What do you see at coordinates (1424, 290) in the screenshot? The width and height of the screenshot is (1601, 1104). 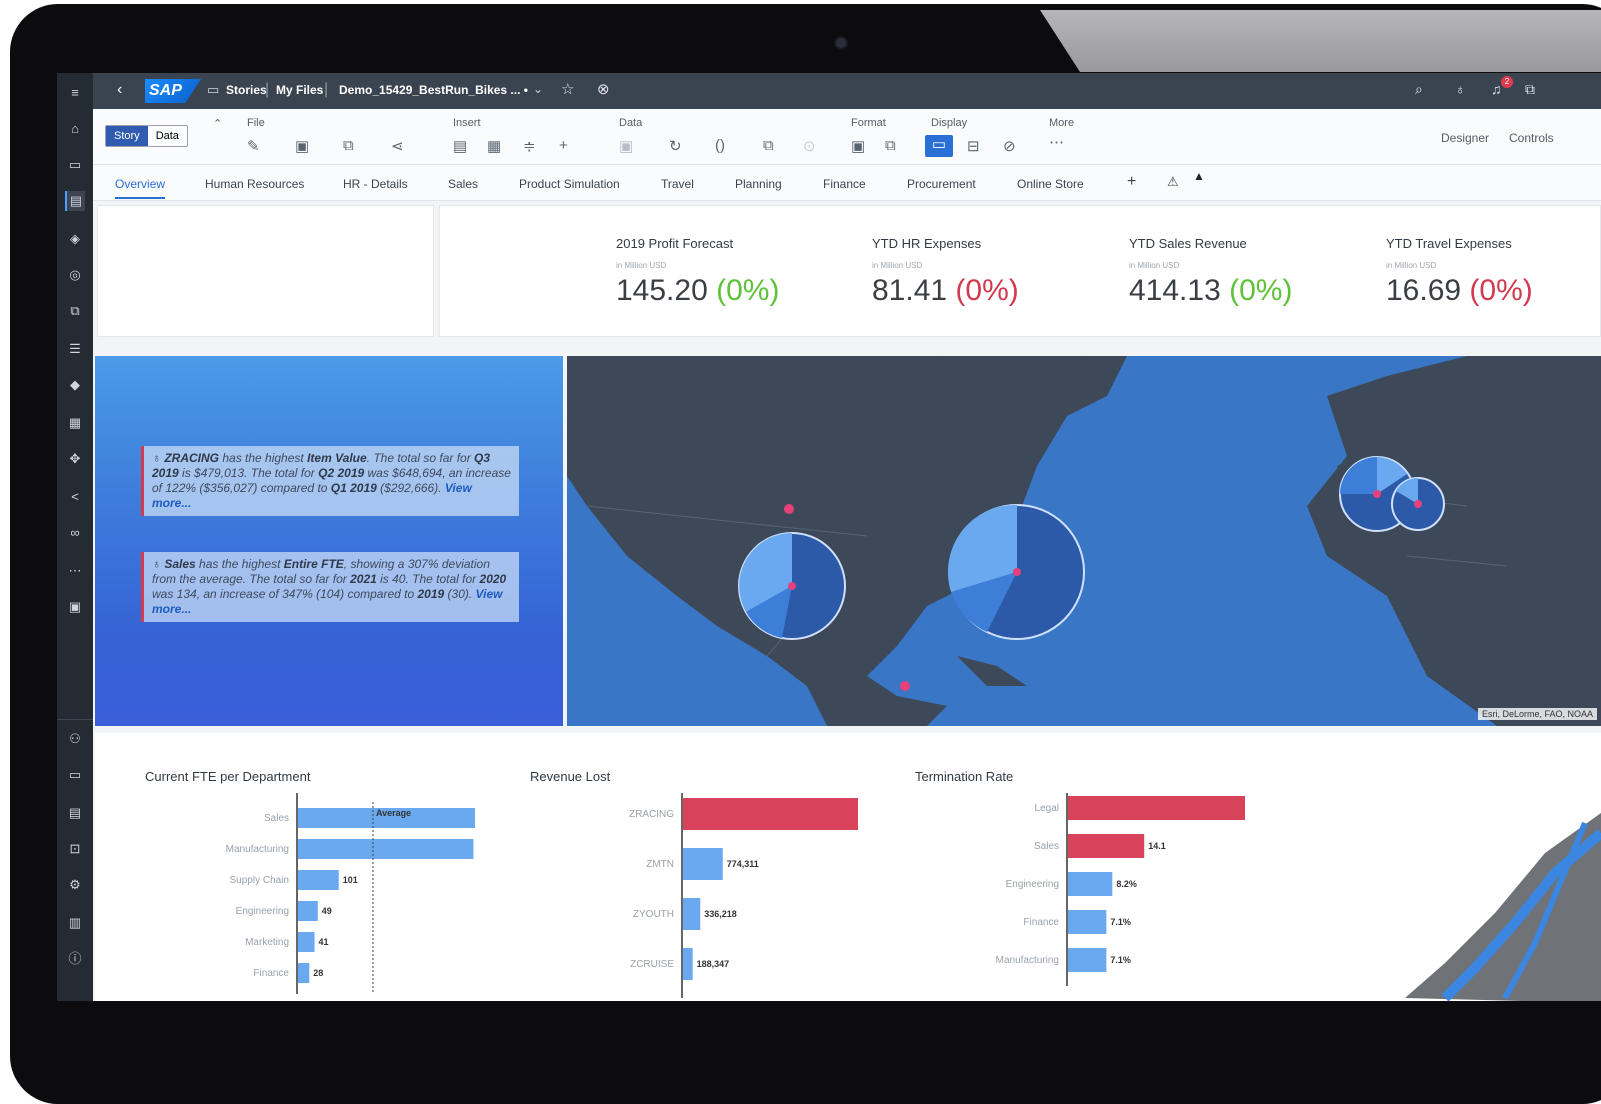 I see `kpi-number: 16.69` at bounding box center [1424, 290].